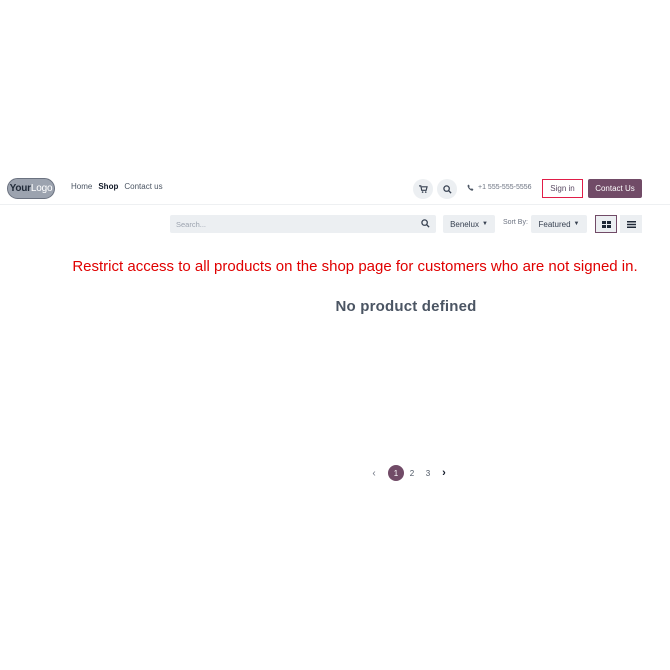 The width and height of the screenshot is (670, 670). Describe the element at coordinates (81, 186) in the screenshot. I see `nav-home: Home` at that location.